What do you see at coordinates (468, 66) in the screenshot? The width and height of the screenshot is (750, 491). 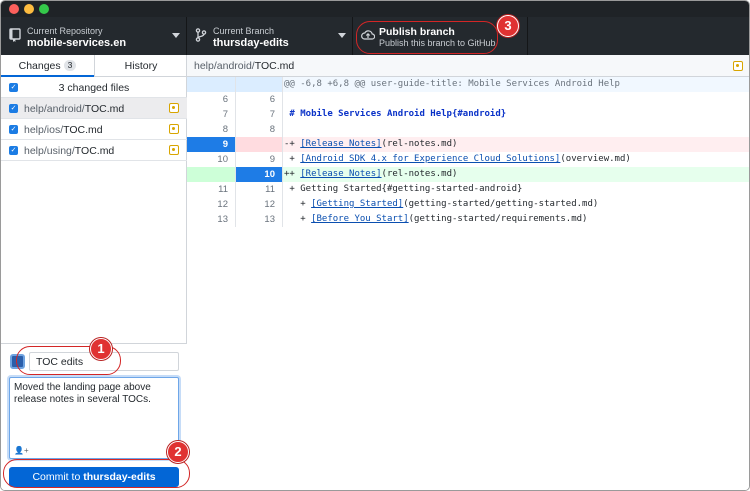 I see `diff-header: help/android/TOC.md` at bounding box center [468, 66].